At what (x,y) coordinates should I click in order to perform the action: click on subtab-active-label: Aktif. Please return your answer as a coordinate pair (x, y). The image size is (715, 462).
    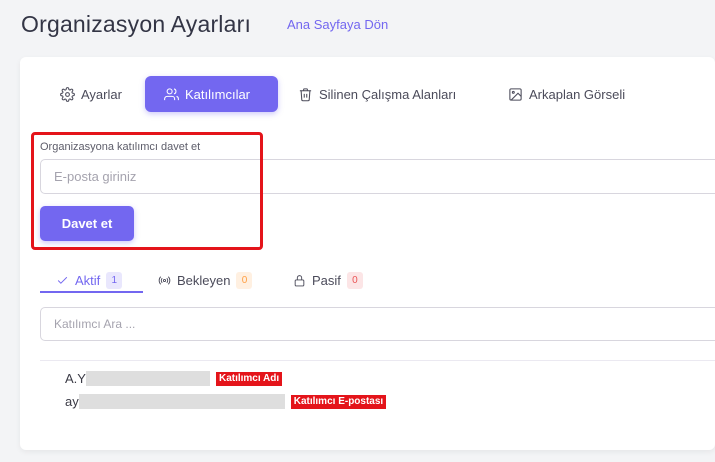
    Looking at the image, I should click on (88, 280).